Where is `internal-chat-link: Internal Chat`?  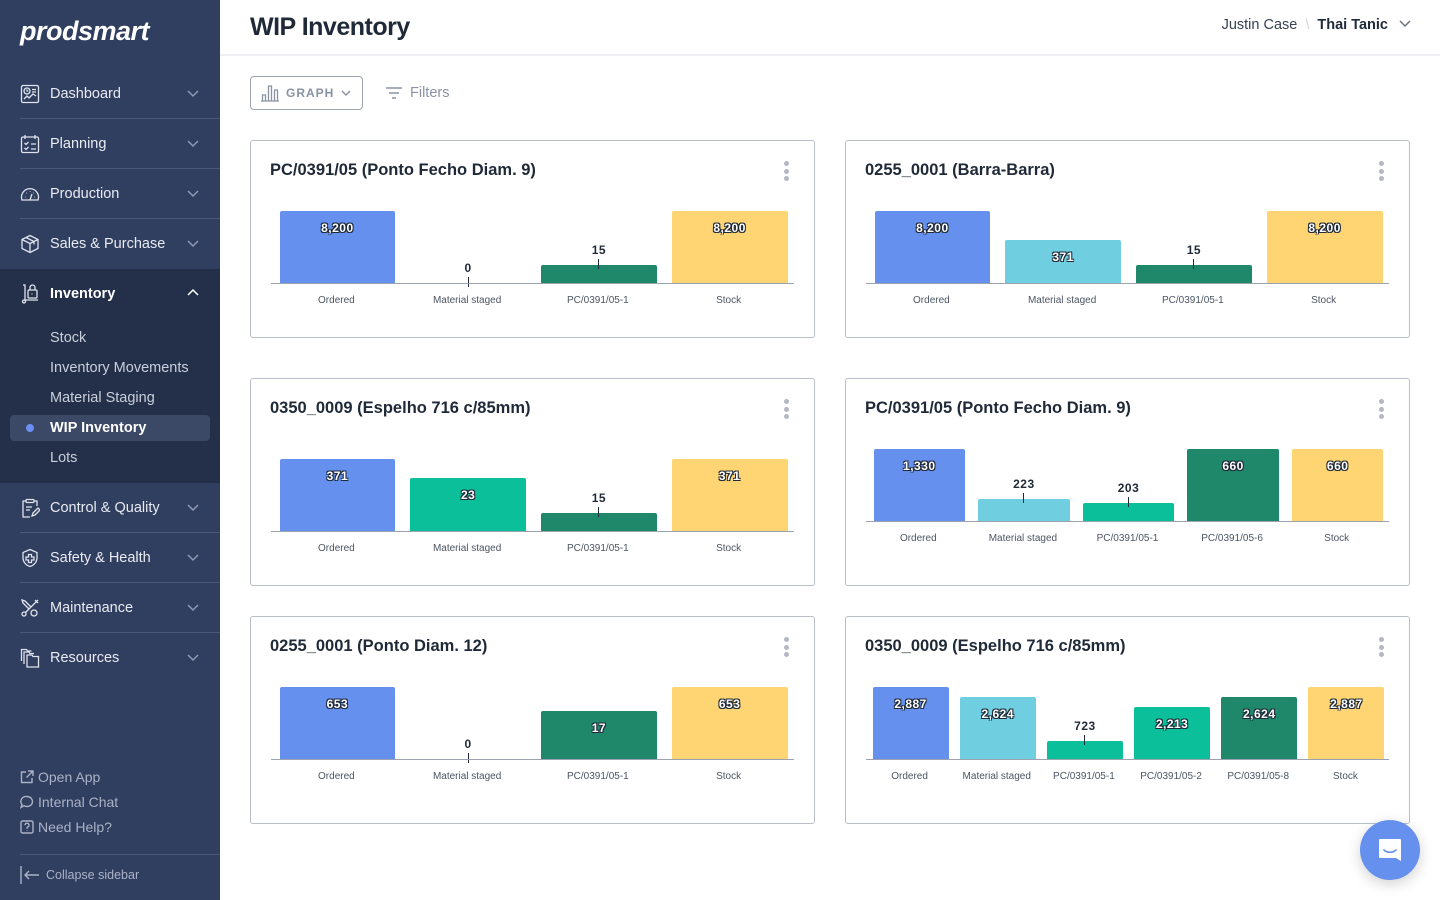
internal-chat-link: Internal Chat is located at coordinates (120, 801).